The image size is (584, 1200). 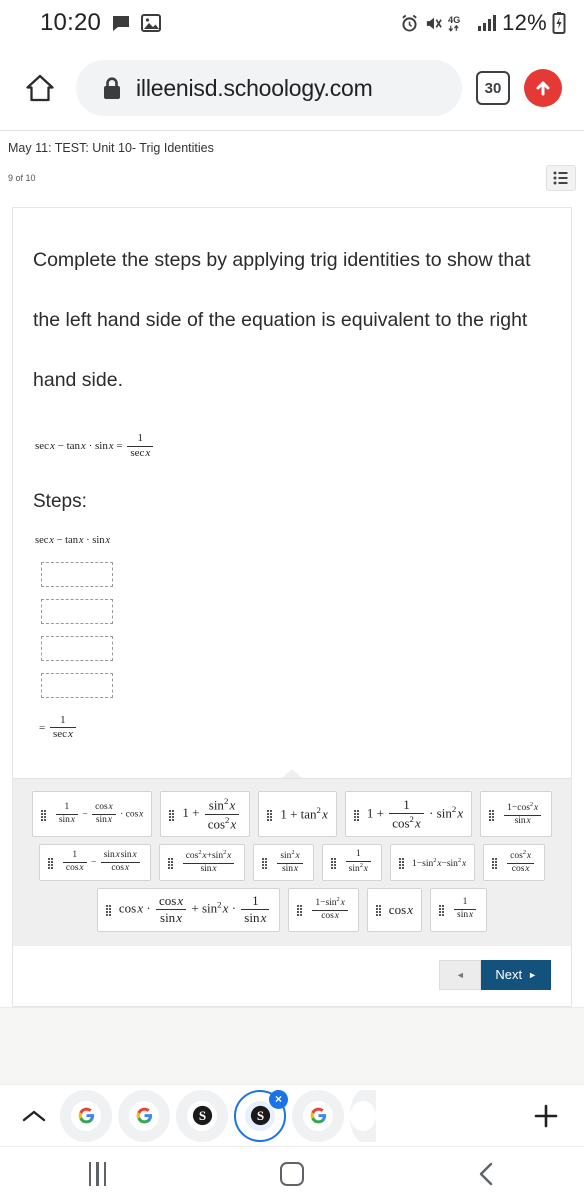 I want to click on progress-label: 9 of 10, so click(x=22, y=178).